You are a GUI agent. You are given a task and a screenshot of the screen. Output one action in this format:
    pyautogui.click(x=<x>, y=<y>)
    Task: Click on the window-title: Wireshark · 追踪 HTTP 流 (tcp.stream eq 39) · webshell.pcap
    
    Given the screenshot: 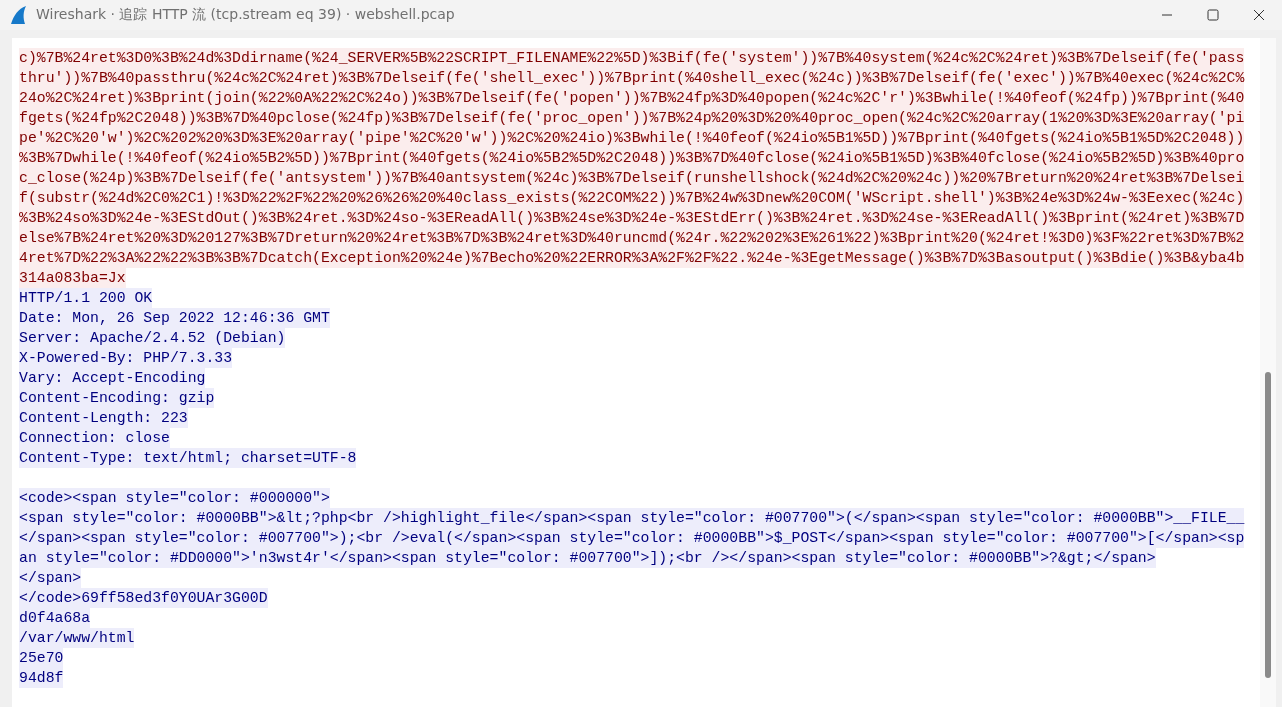 What is the action you would take?
    pyautogui.click(x=246, y=15)
    